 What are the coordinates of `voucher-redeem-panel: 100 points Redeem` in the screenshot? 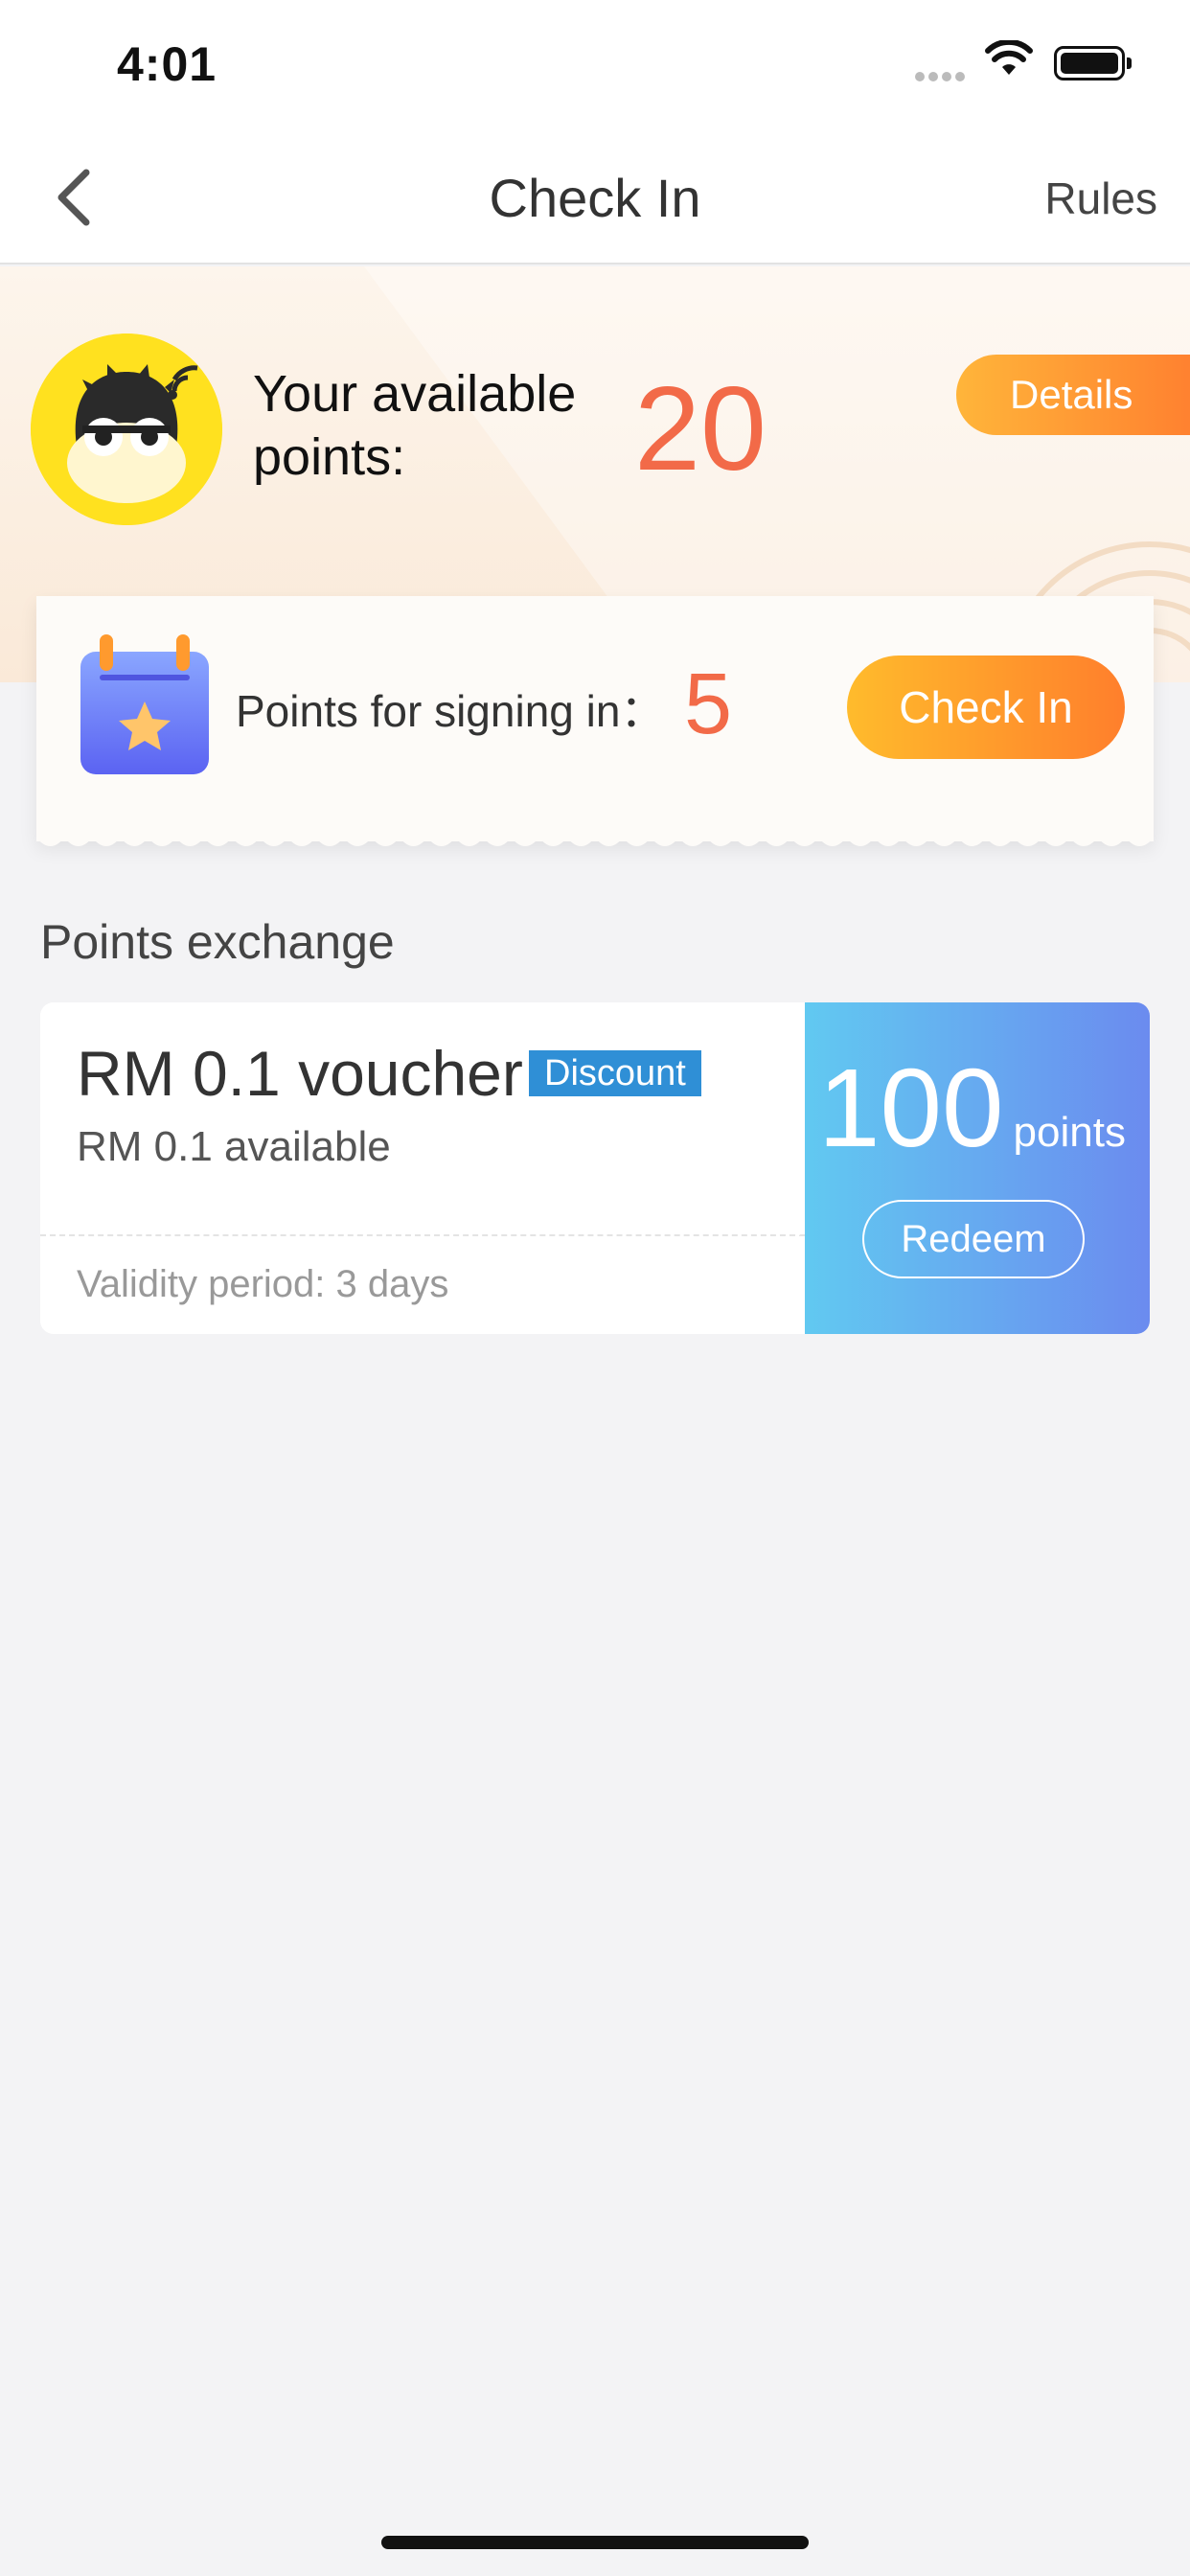 It's located at (978, 1168).